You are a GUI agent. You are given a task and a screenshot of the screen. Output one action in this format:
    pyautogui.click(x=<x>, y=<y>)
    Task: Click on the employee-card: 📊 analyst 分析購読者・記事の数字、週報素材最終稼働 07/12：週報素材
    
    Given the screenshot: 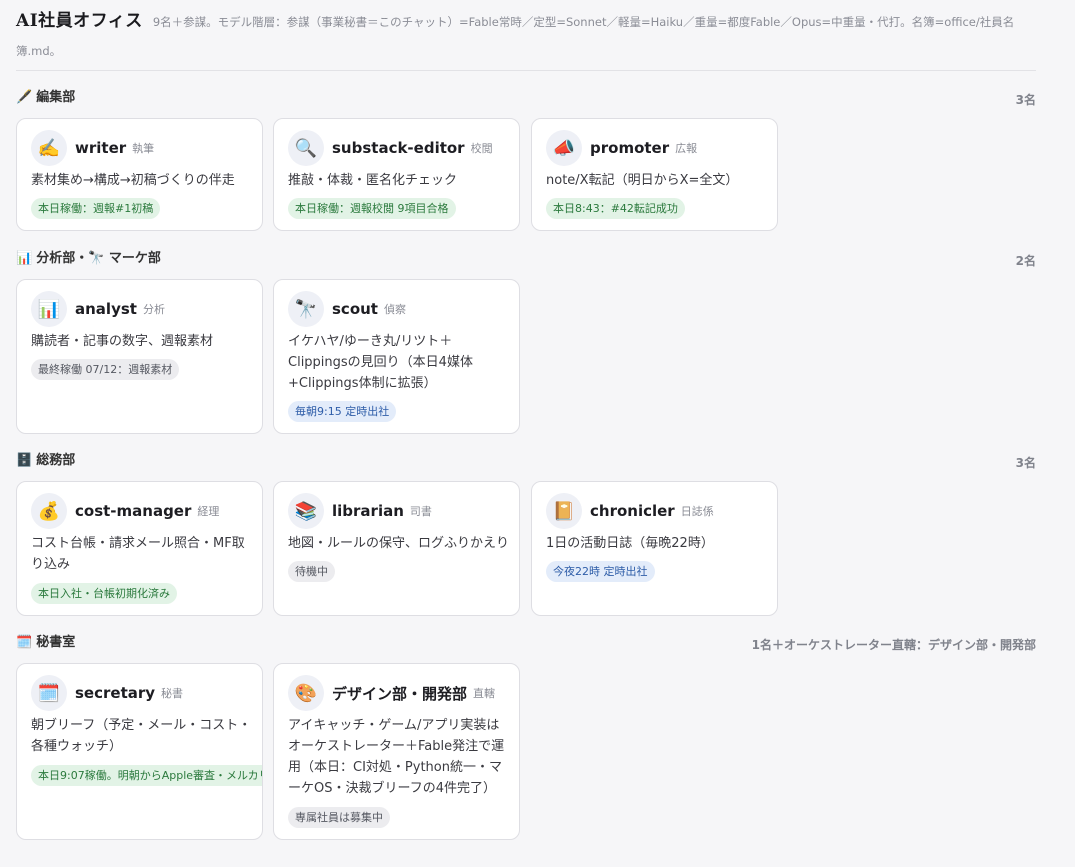 What is the action you would take?
    pyautogui.click(x=139, y=356)
    